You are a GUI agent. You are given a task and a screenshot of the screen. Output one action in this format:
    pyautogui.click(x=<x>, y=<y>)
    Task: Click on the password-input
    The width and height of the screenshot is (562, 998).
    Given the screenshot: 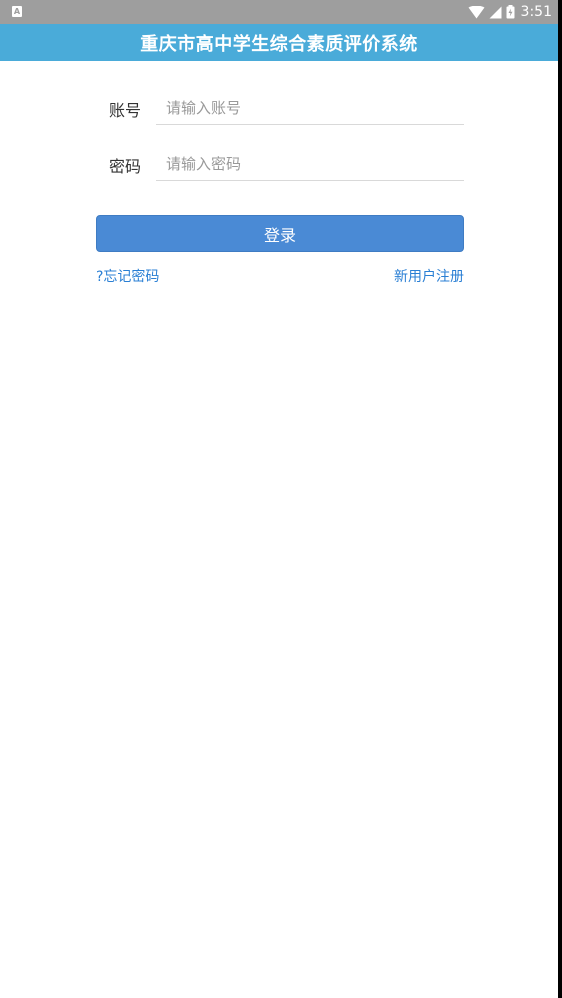 What is the action you would take?
    pyautogui.click(x=310, y=164)
    